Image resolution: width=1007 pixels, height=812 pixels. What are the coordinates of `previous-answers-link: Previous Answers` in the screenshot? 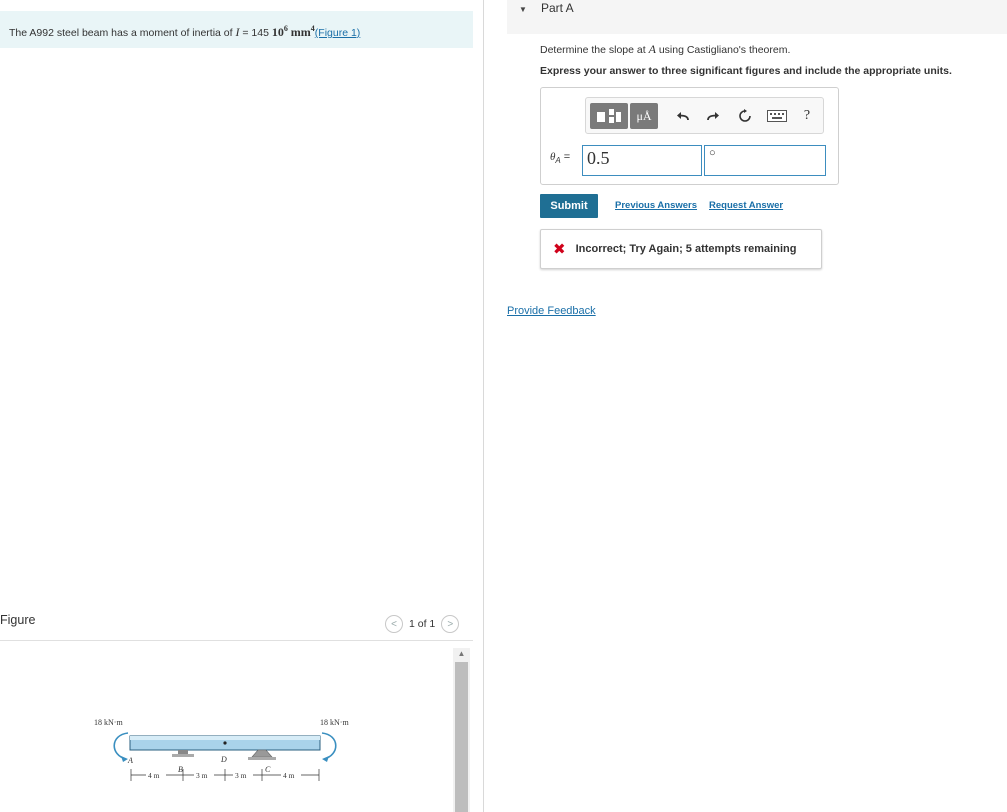 It's located at (656, 205).